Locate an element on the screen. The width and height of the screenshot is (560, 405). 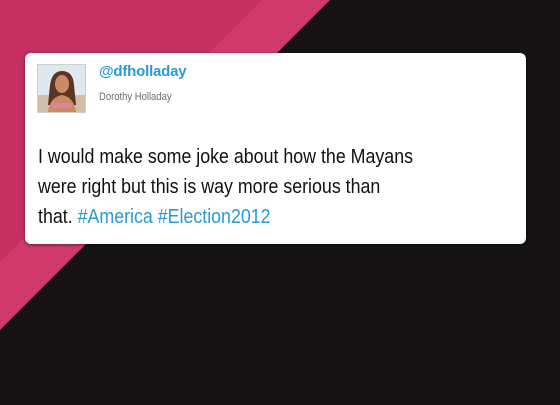
profile-photo-icon is located at coordinates (61, 88).